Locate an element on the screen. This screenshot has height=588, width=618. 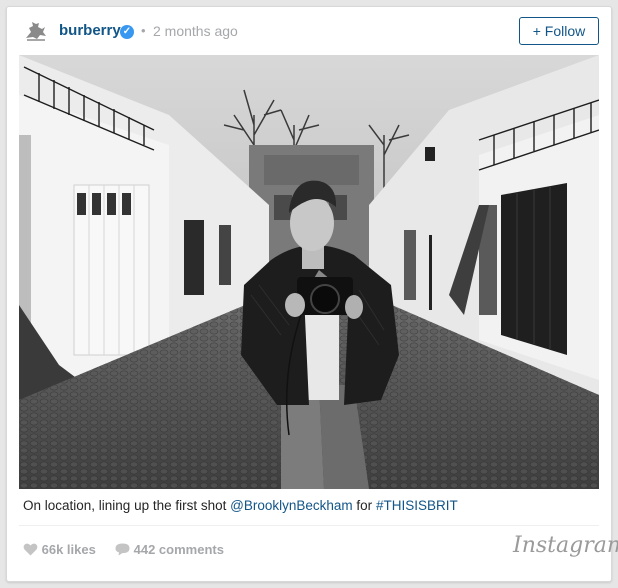
caption-connector: for is located at coordinates (364, 505).